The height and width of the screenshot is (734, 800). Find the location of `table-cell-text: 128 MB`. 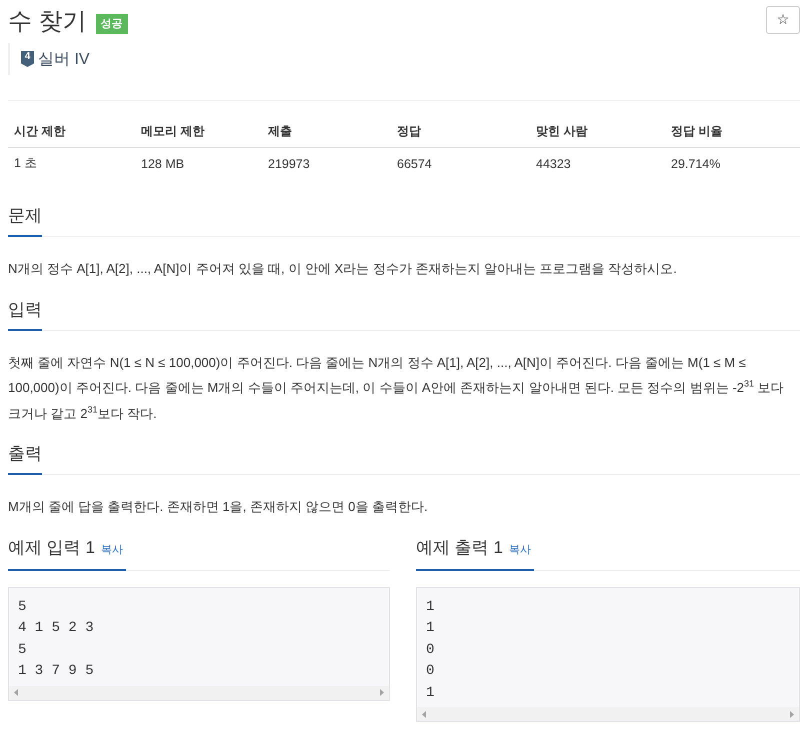

table-cell-text: 128 MB is located at coordinates (163, 164).